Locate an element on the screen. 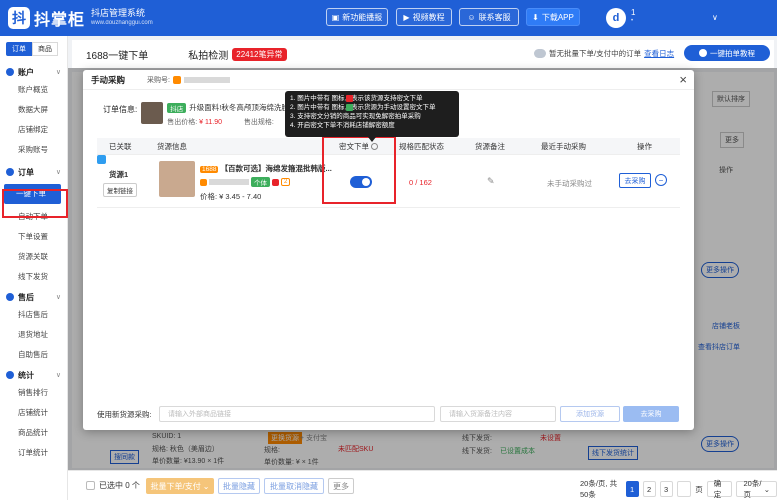  video-tutorial-button: ▶ 视频教程 is located at coordinates (424, 17).